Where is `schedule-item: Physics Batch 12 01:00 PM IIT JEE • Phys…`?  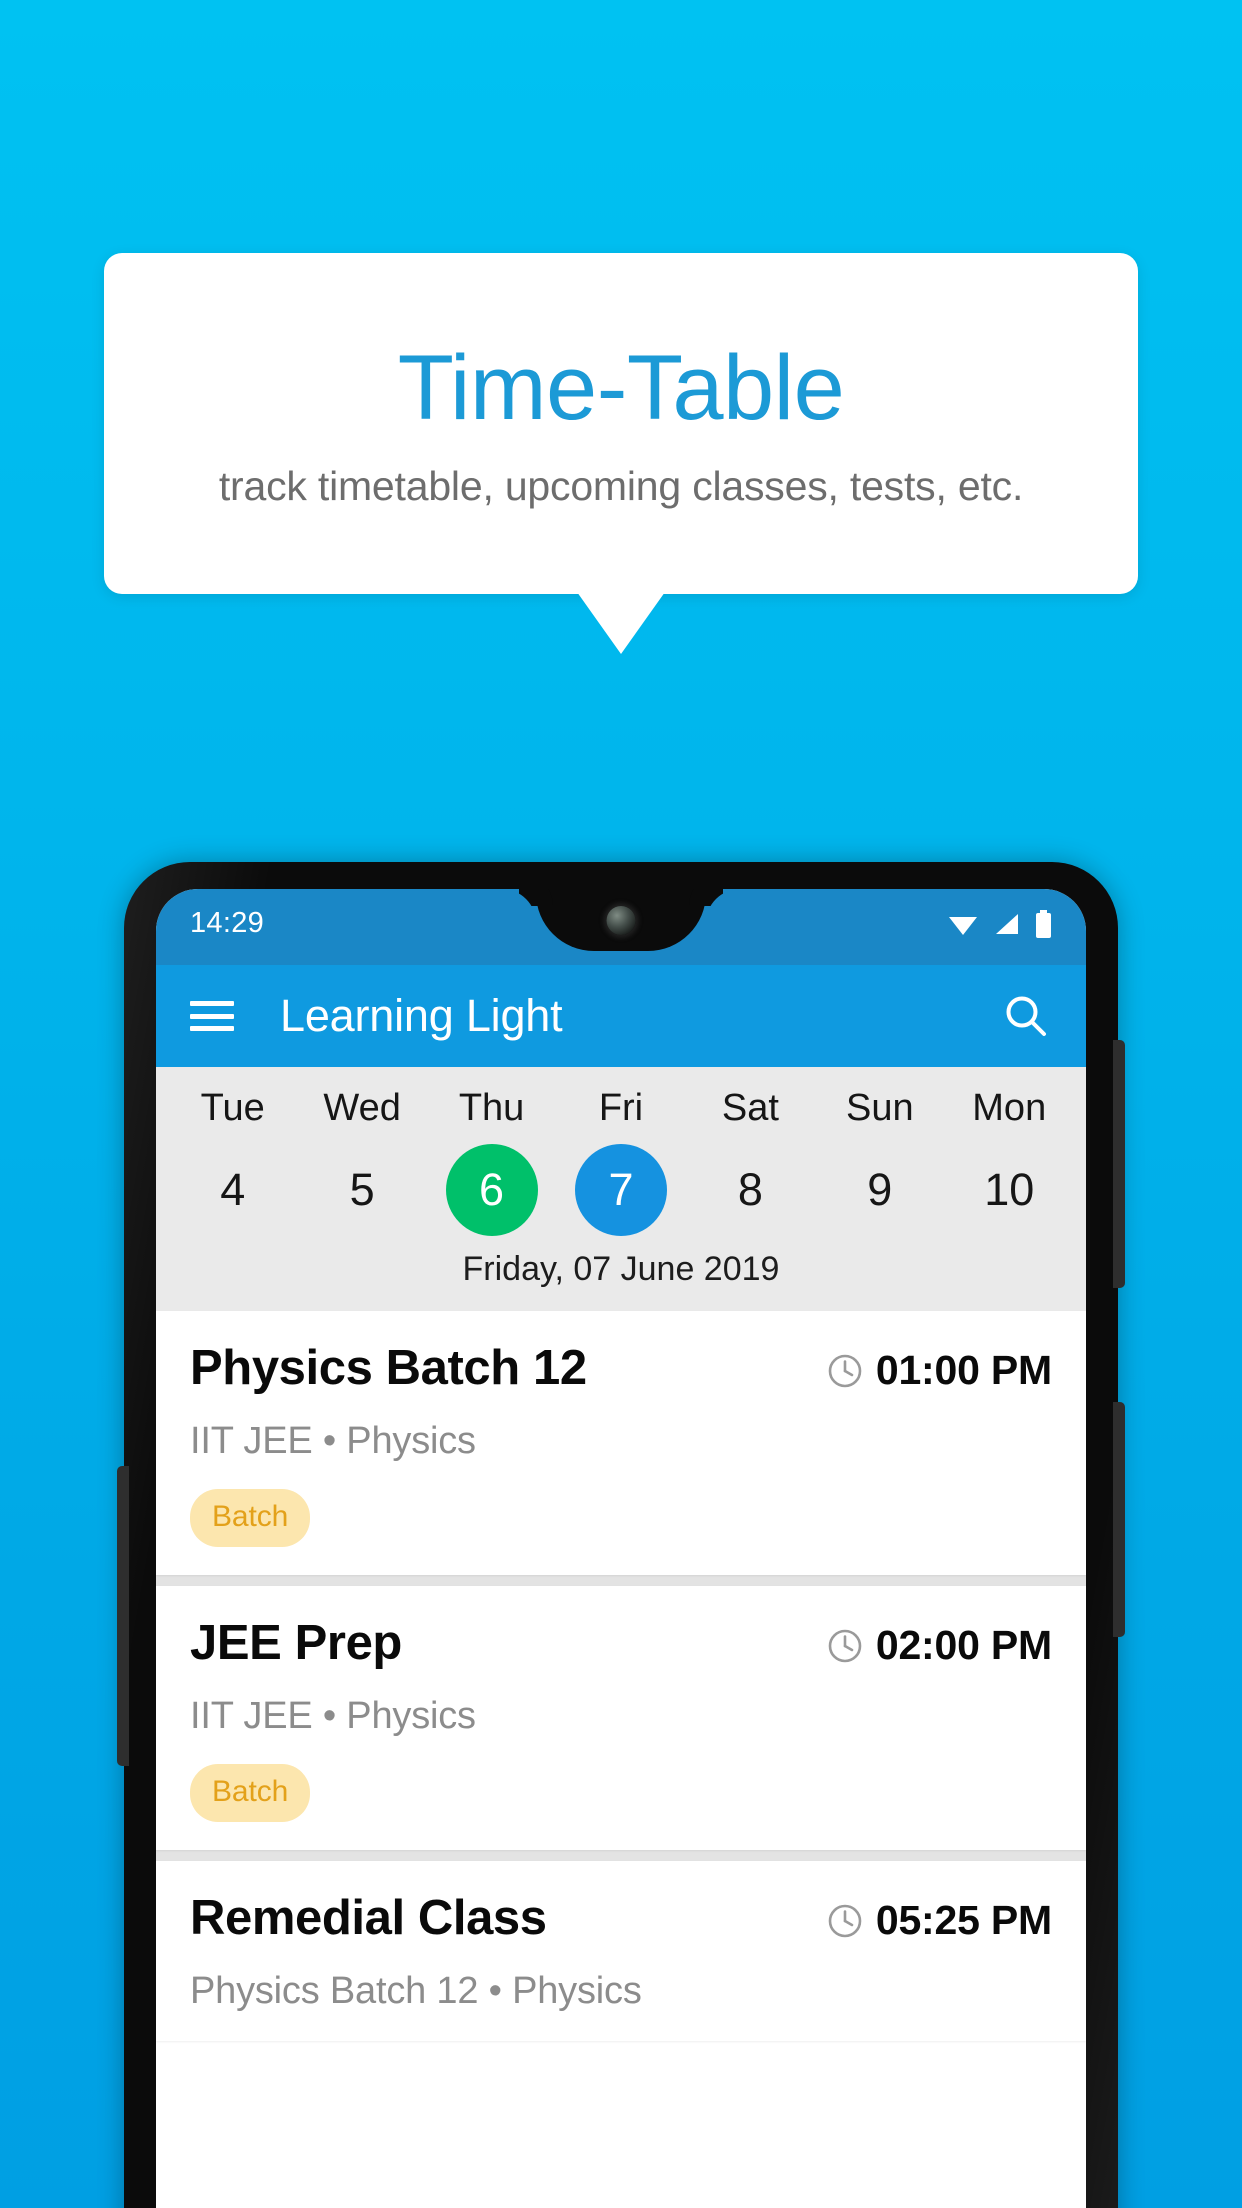 schedule-item: Physics Batch 12 01:00 PM IIT JEE • Phys… is located at coordinates (621, 1443).